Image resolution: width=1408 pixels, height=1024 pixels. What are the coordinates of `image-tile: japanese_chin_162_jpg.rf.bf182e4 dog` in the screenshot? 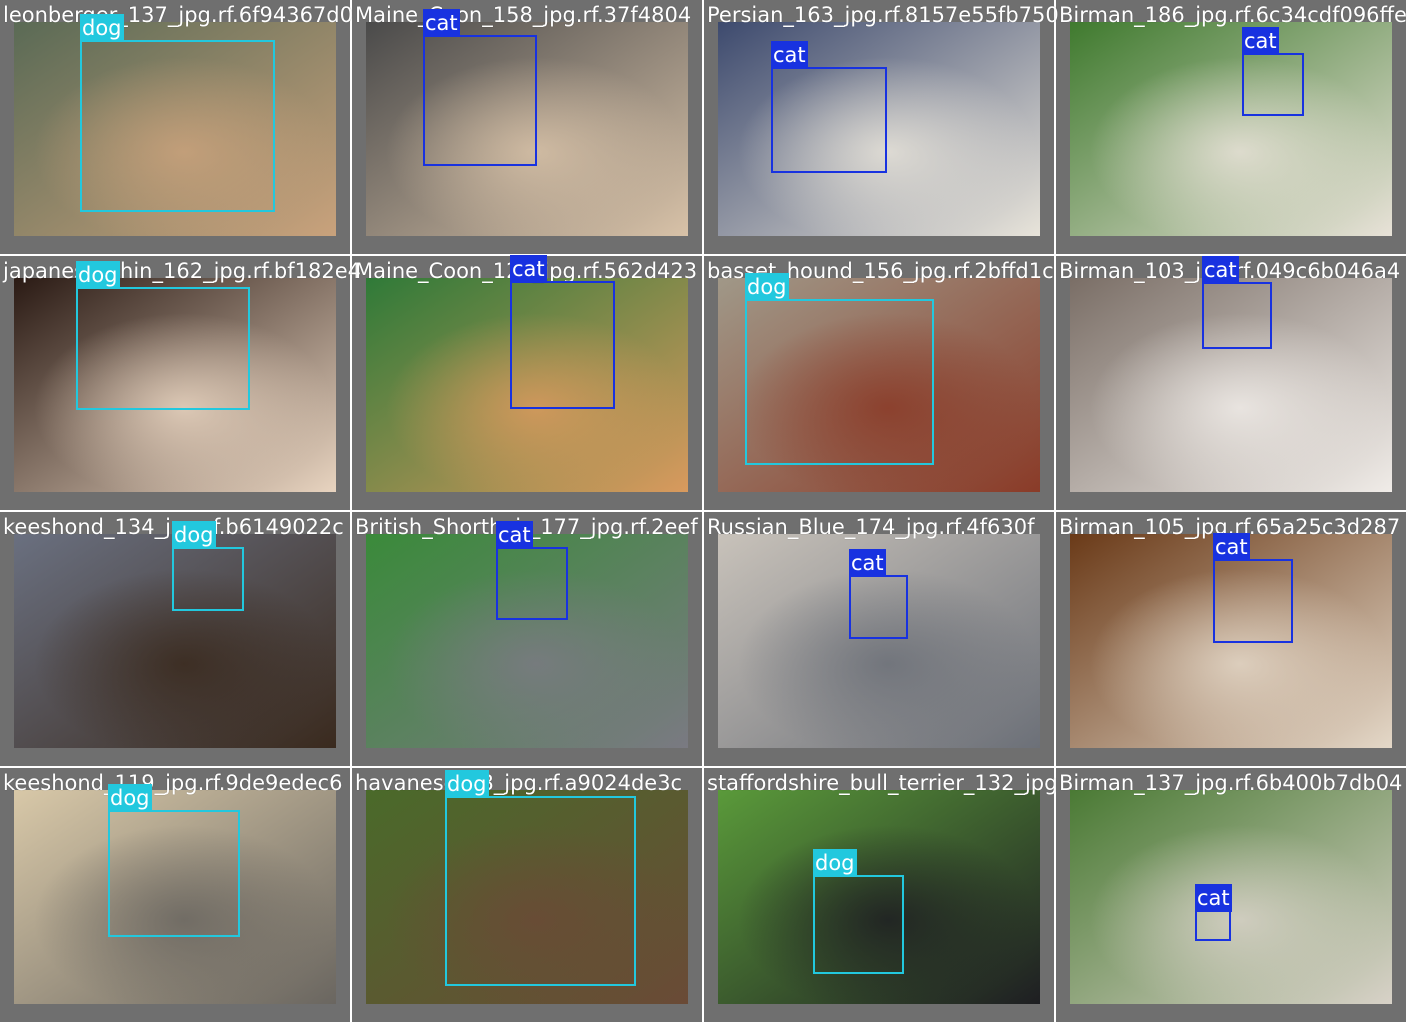 It's located at (180, 384).